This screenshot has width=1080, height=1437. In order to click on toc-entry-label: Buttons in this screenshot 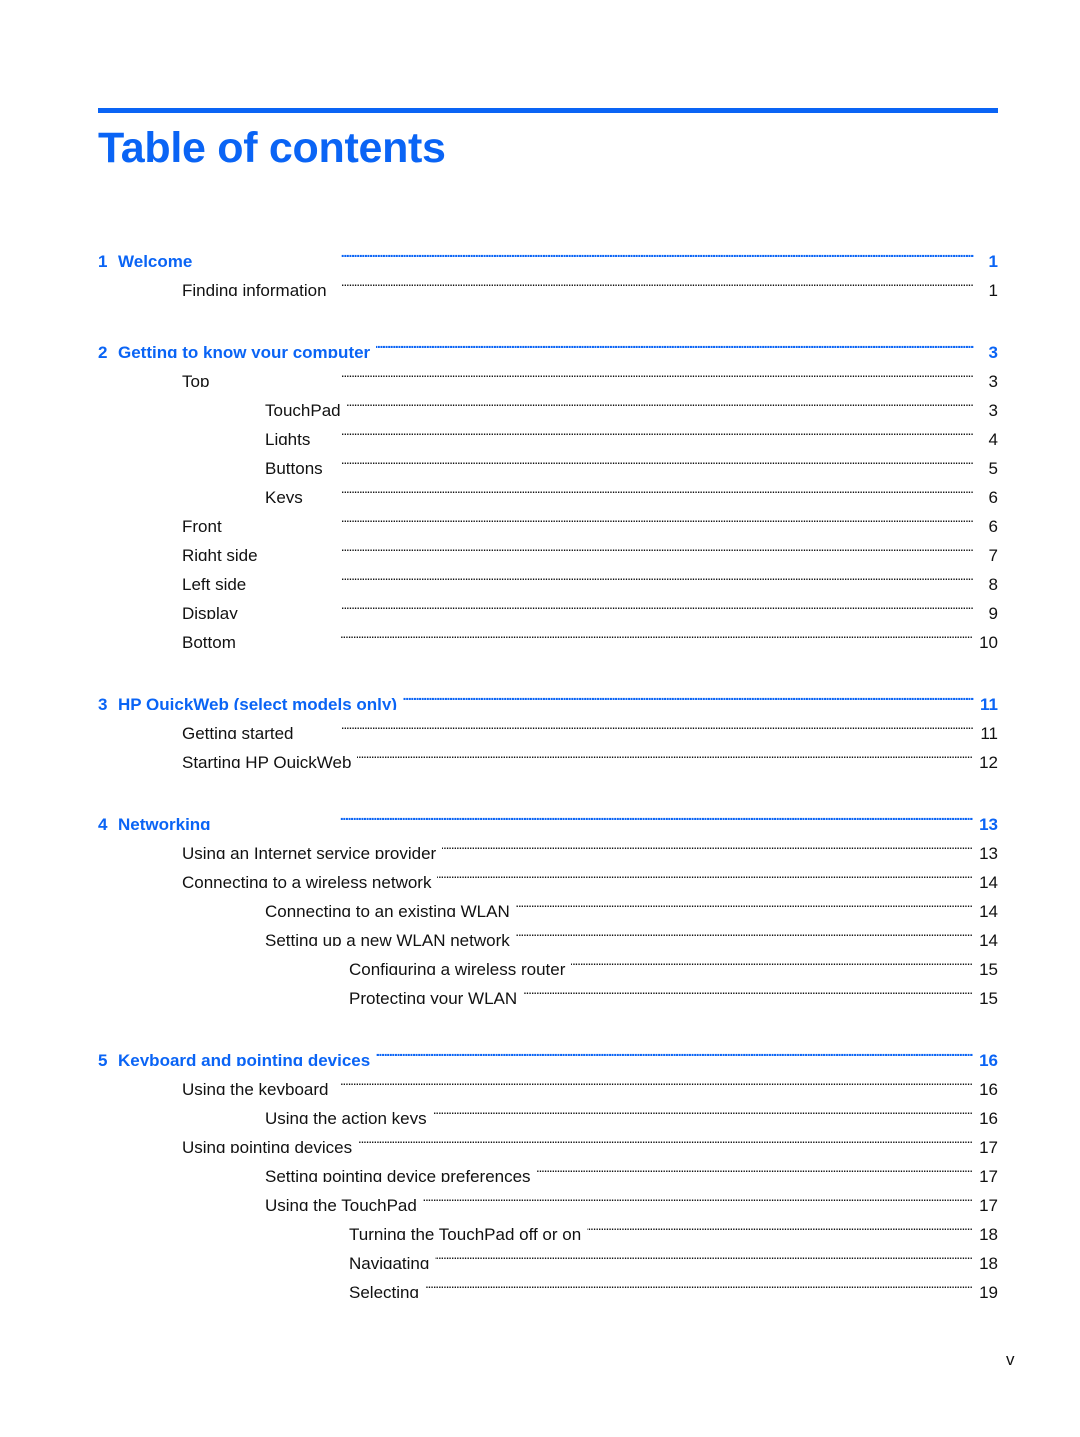, I will do `click(213, 464)`.